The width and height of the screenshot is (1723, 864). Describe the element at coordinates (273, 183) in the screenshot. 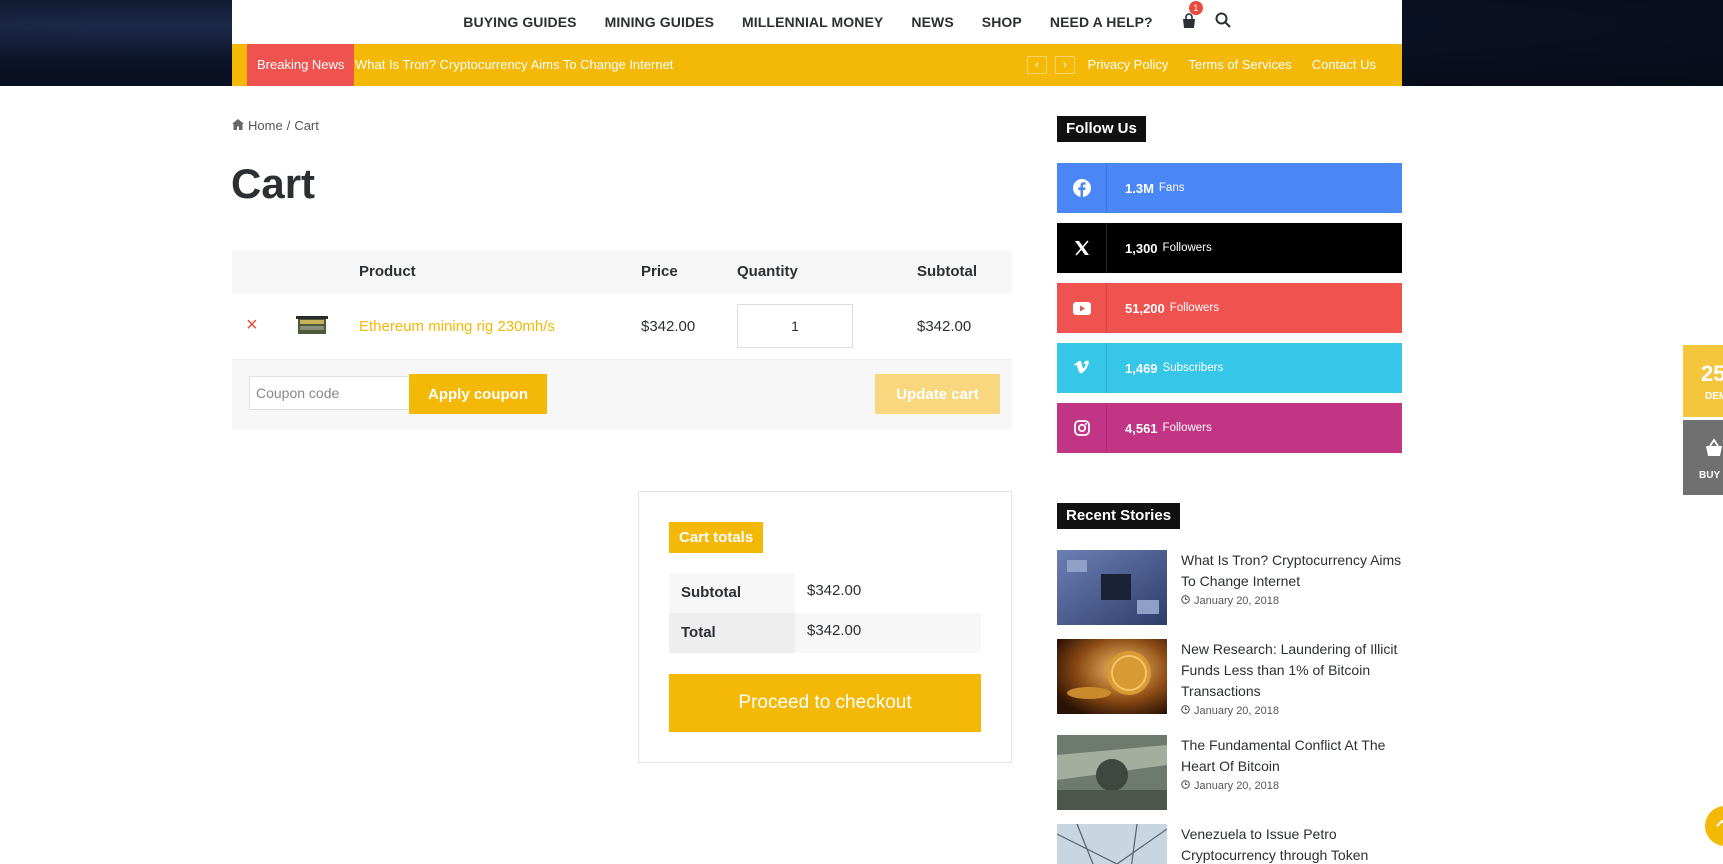

I see `page-title: Cart` at that location.